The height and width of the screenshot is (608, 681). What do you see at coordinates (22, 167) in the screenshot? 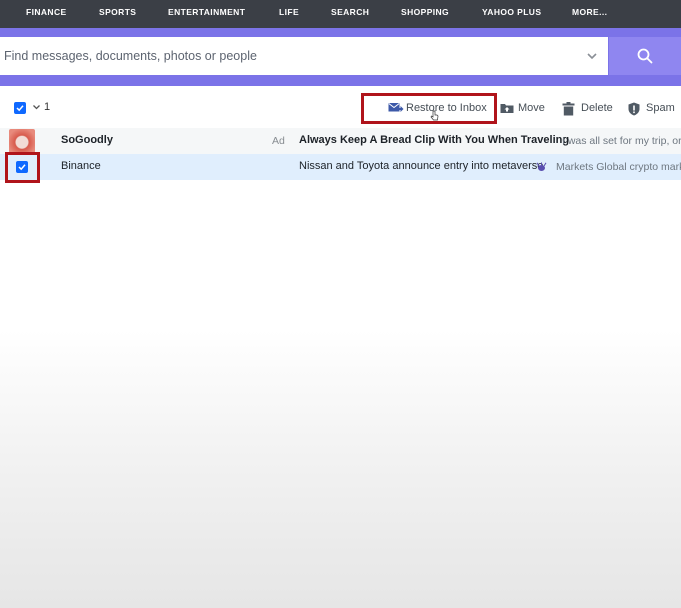
I see `checkbox-highlight-box` at bounding box center [22, 167].